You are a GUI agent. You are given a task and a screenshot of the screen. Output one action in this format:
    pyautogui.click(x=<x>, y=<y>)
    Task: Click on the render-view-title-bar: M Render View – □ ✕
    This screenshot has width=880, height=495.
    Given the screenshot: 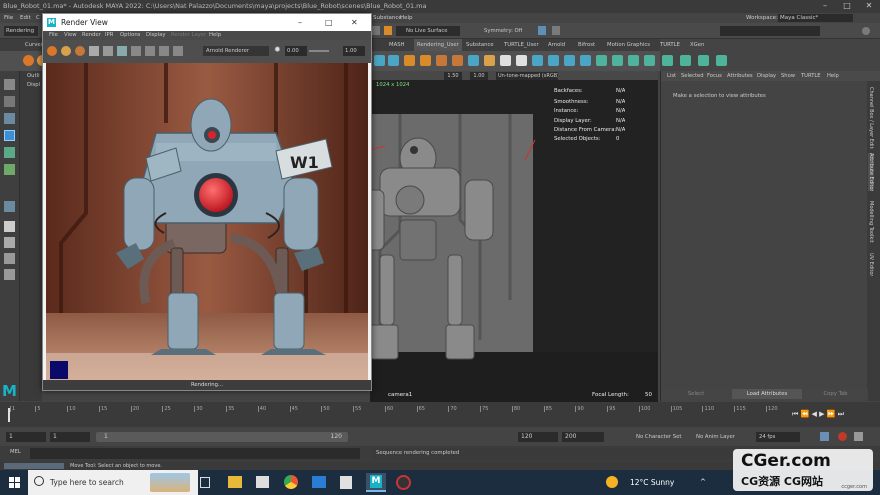 What is the action you would take?
    pyautogui.click(x=207, y=22)
    